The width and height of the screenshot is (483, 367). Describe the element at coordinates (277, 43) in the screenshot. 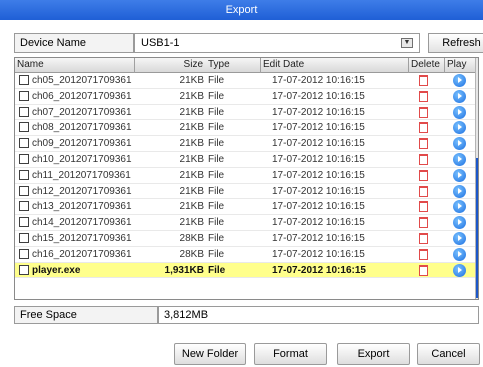

I see `device-select: USB1-1 ▼` at that location.